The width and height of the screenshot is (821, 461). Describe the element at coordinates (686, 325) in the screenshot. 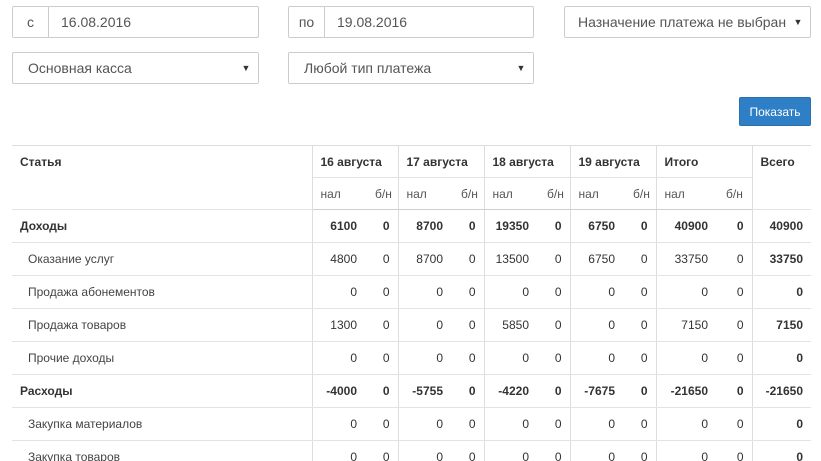

I see `cell-cash: 7150` at that location.